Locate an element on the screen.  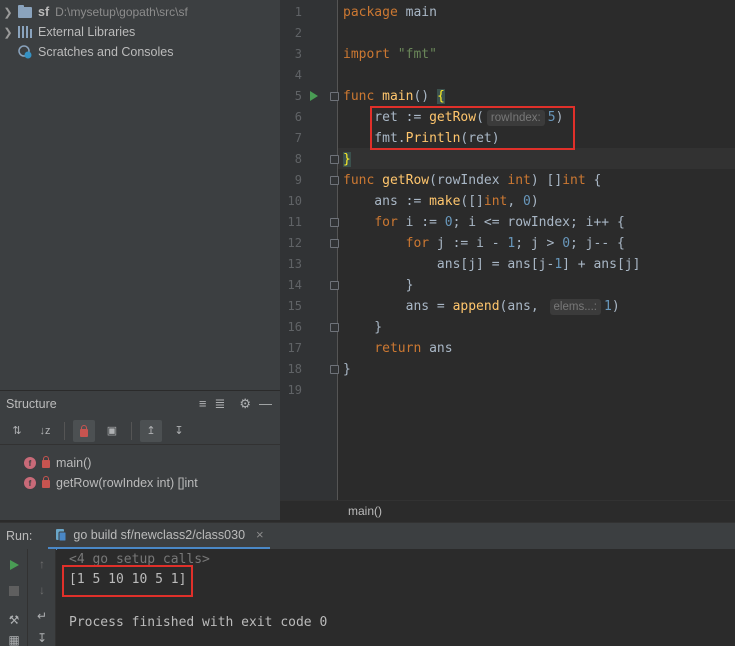
line-number: 2 is located at coordinates (298, 33).